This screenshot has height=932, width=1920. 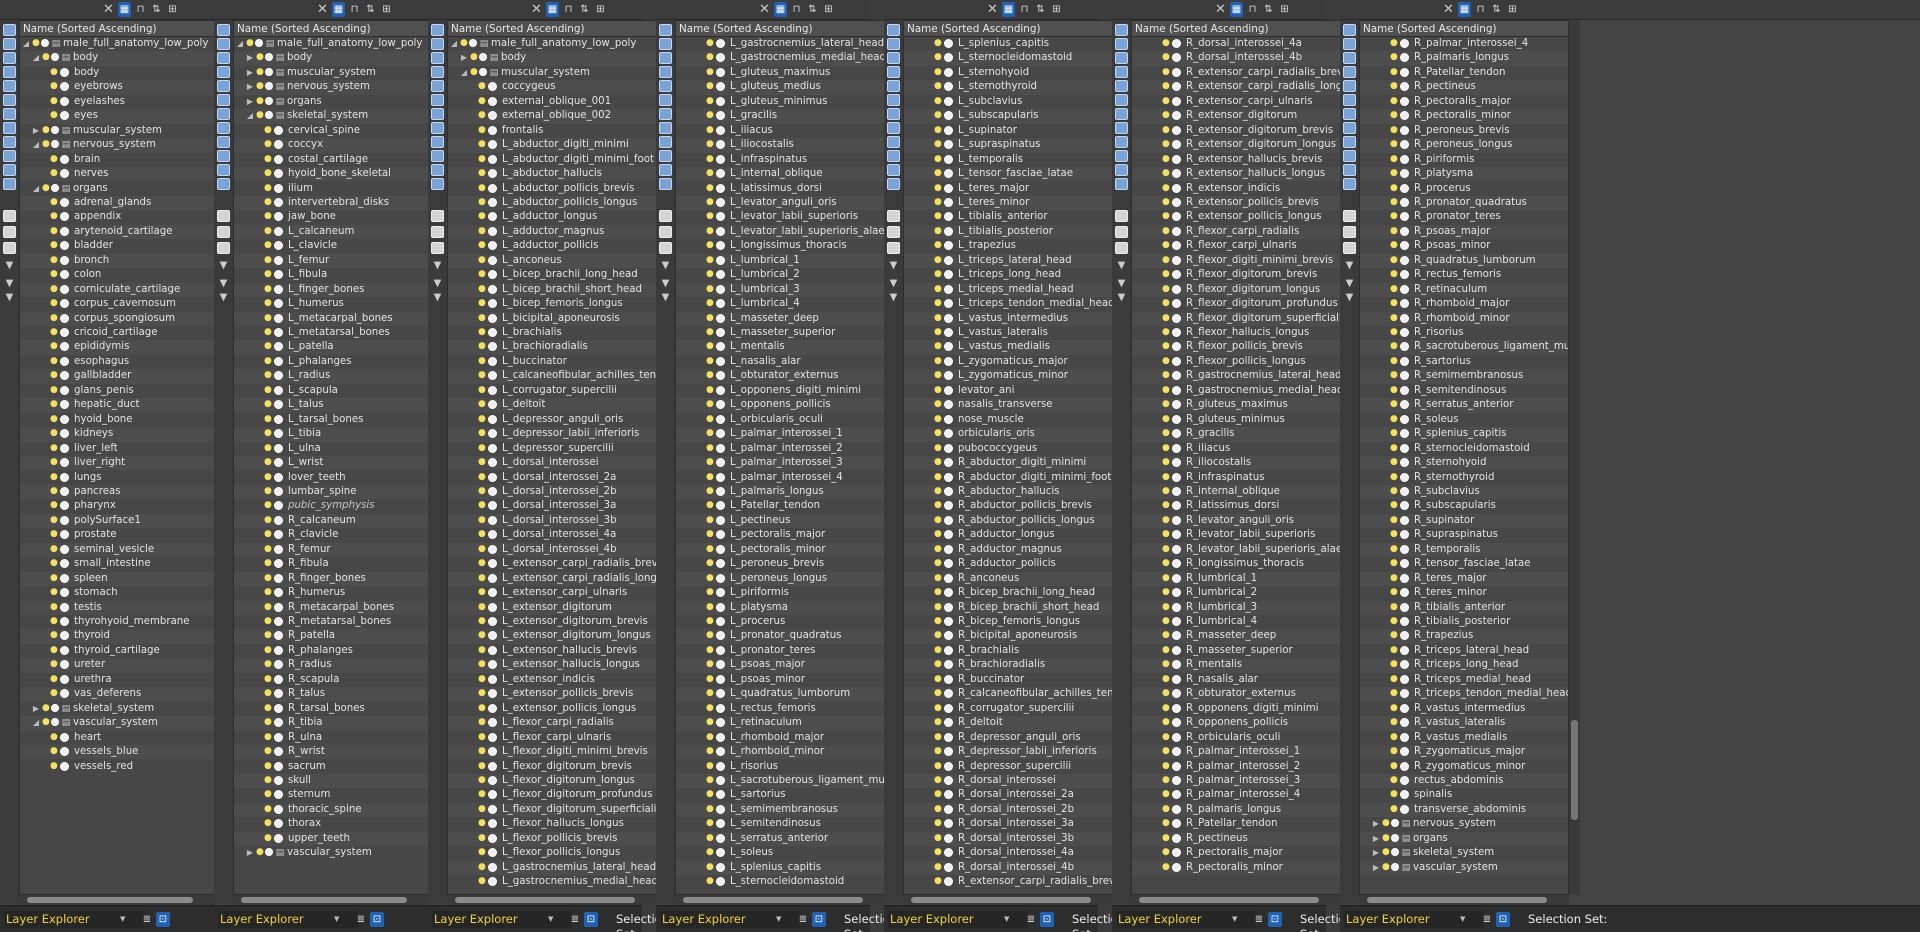 I want to click on tree-row: ● L_iliocostalis, so click(x=780, y=145).